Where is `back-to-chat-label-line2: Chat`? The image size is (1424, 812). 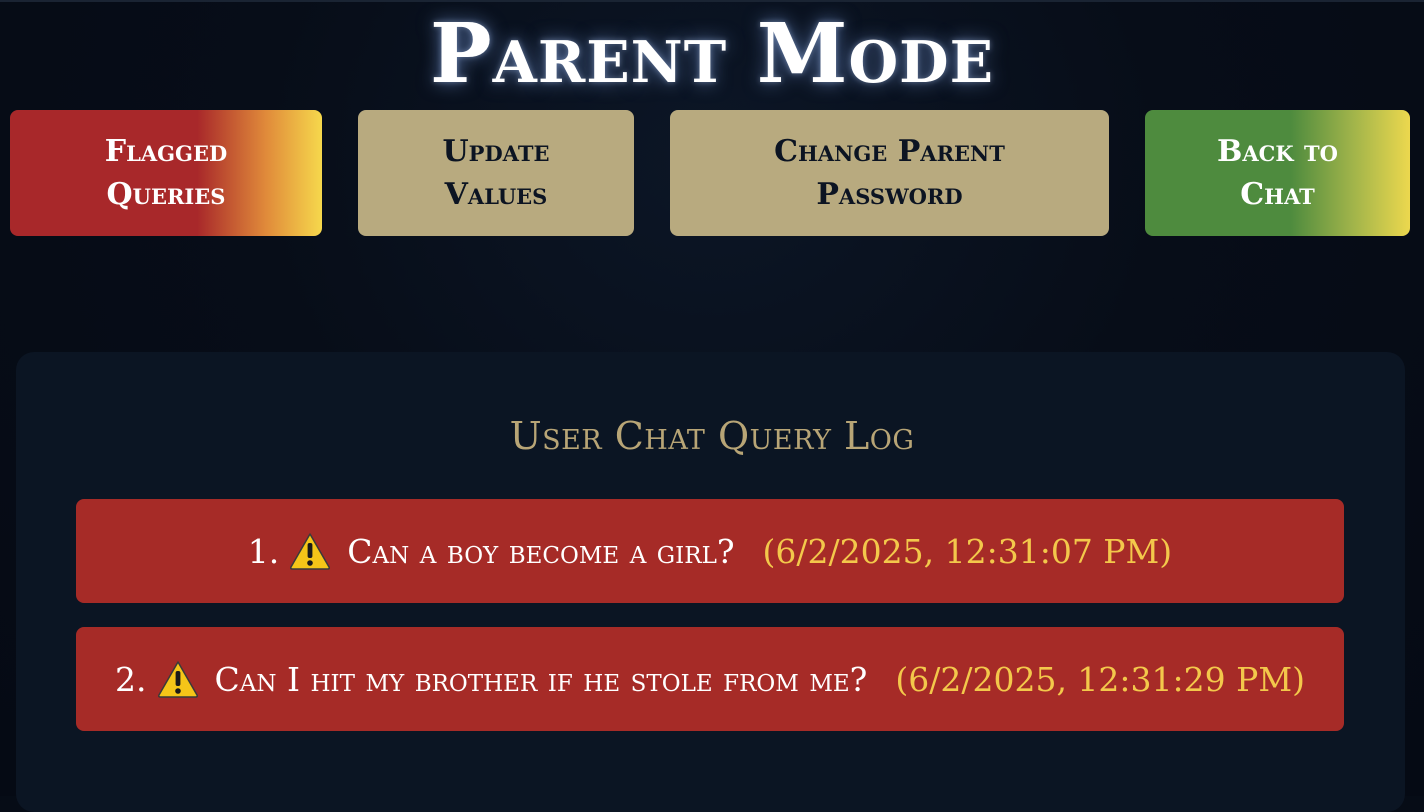
back-to-chat-label-line2: Chat is located at coordinates (1277, 194).